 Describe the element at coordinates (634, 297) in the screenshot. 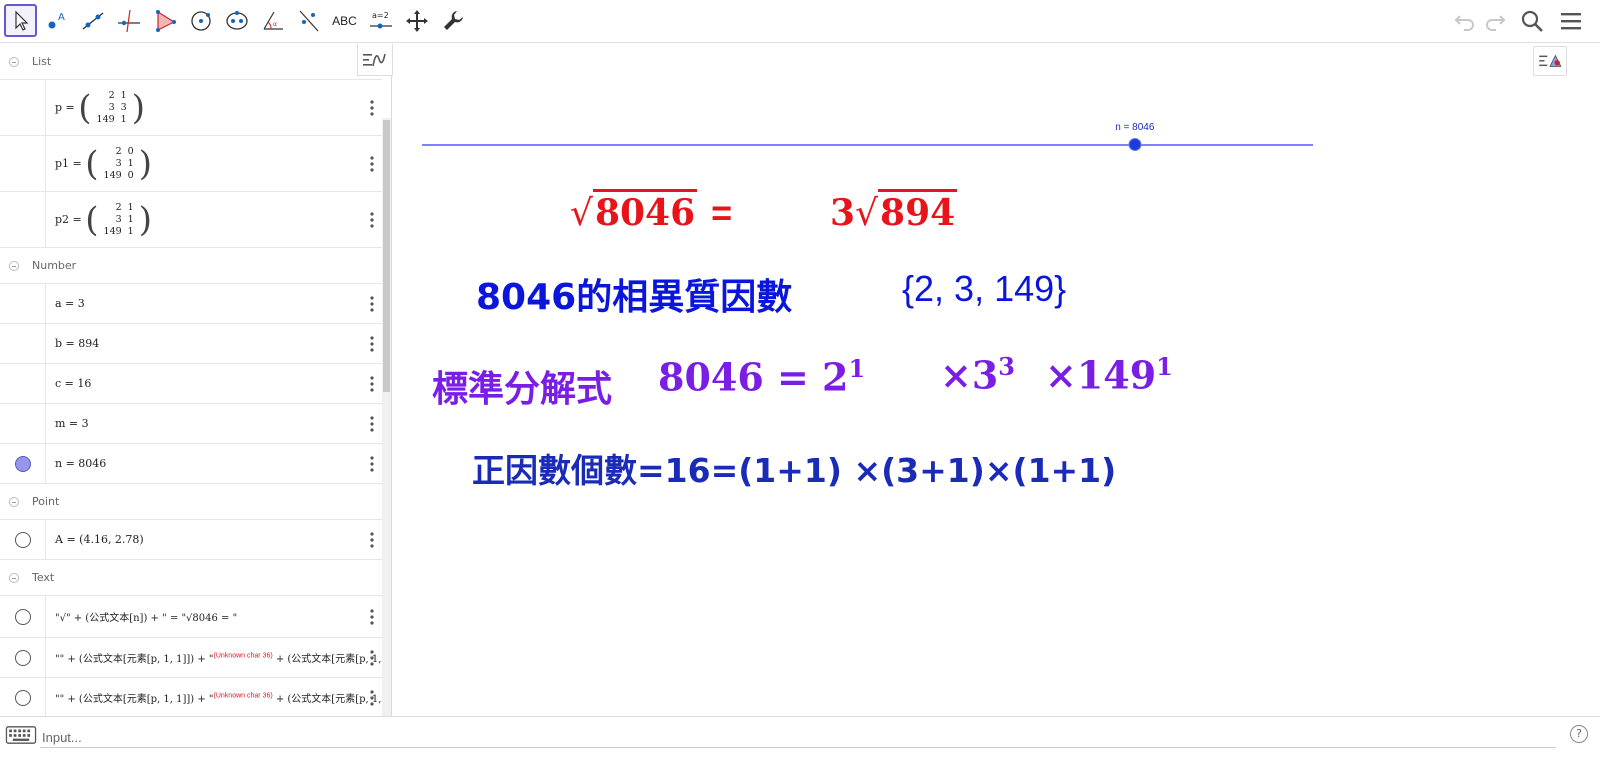

I see `distinct-prime-factors-label: 8046的相異質因數` at that location.